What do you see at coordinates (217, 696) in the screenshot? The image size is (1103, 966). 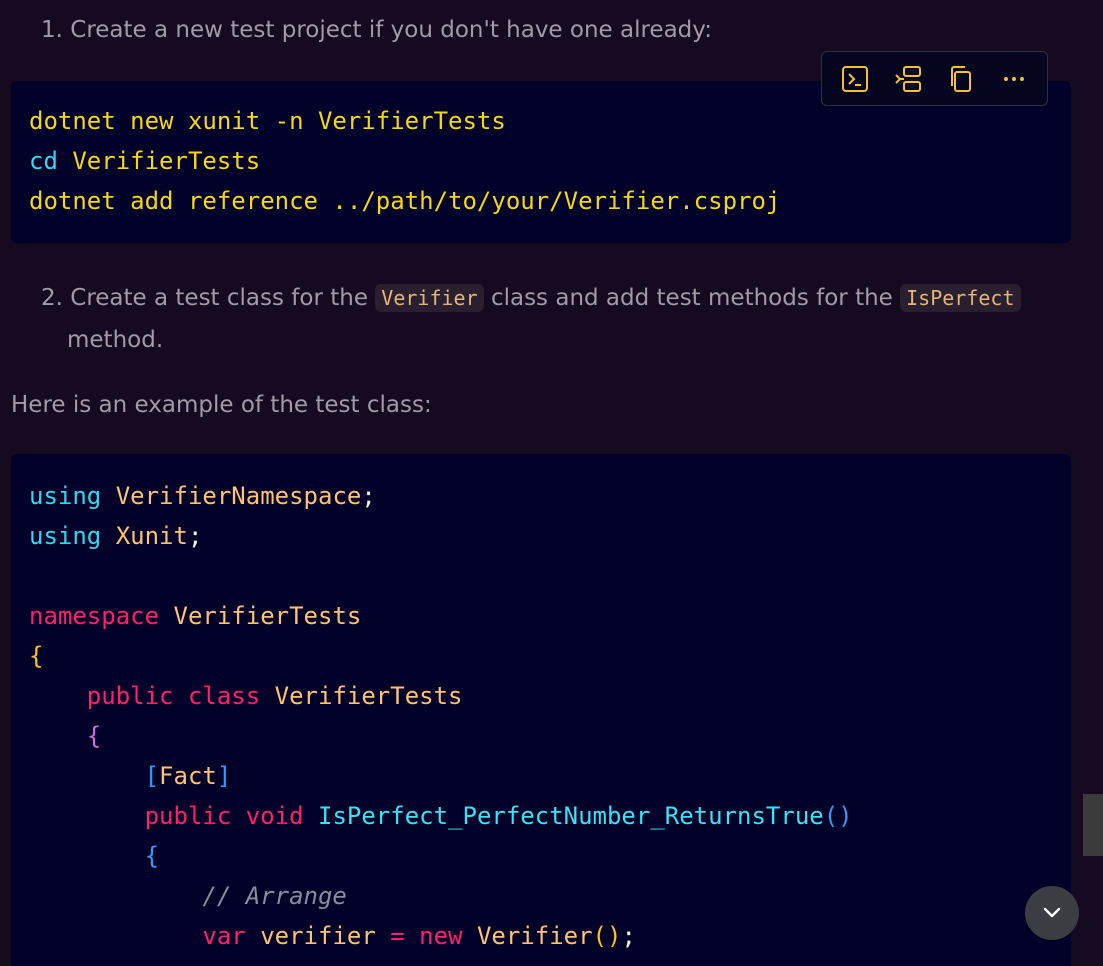 I see `code-token: class` at bounding box center [217, 696].